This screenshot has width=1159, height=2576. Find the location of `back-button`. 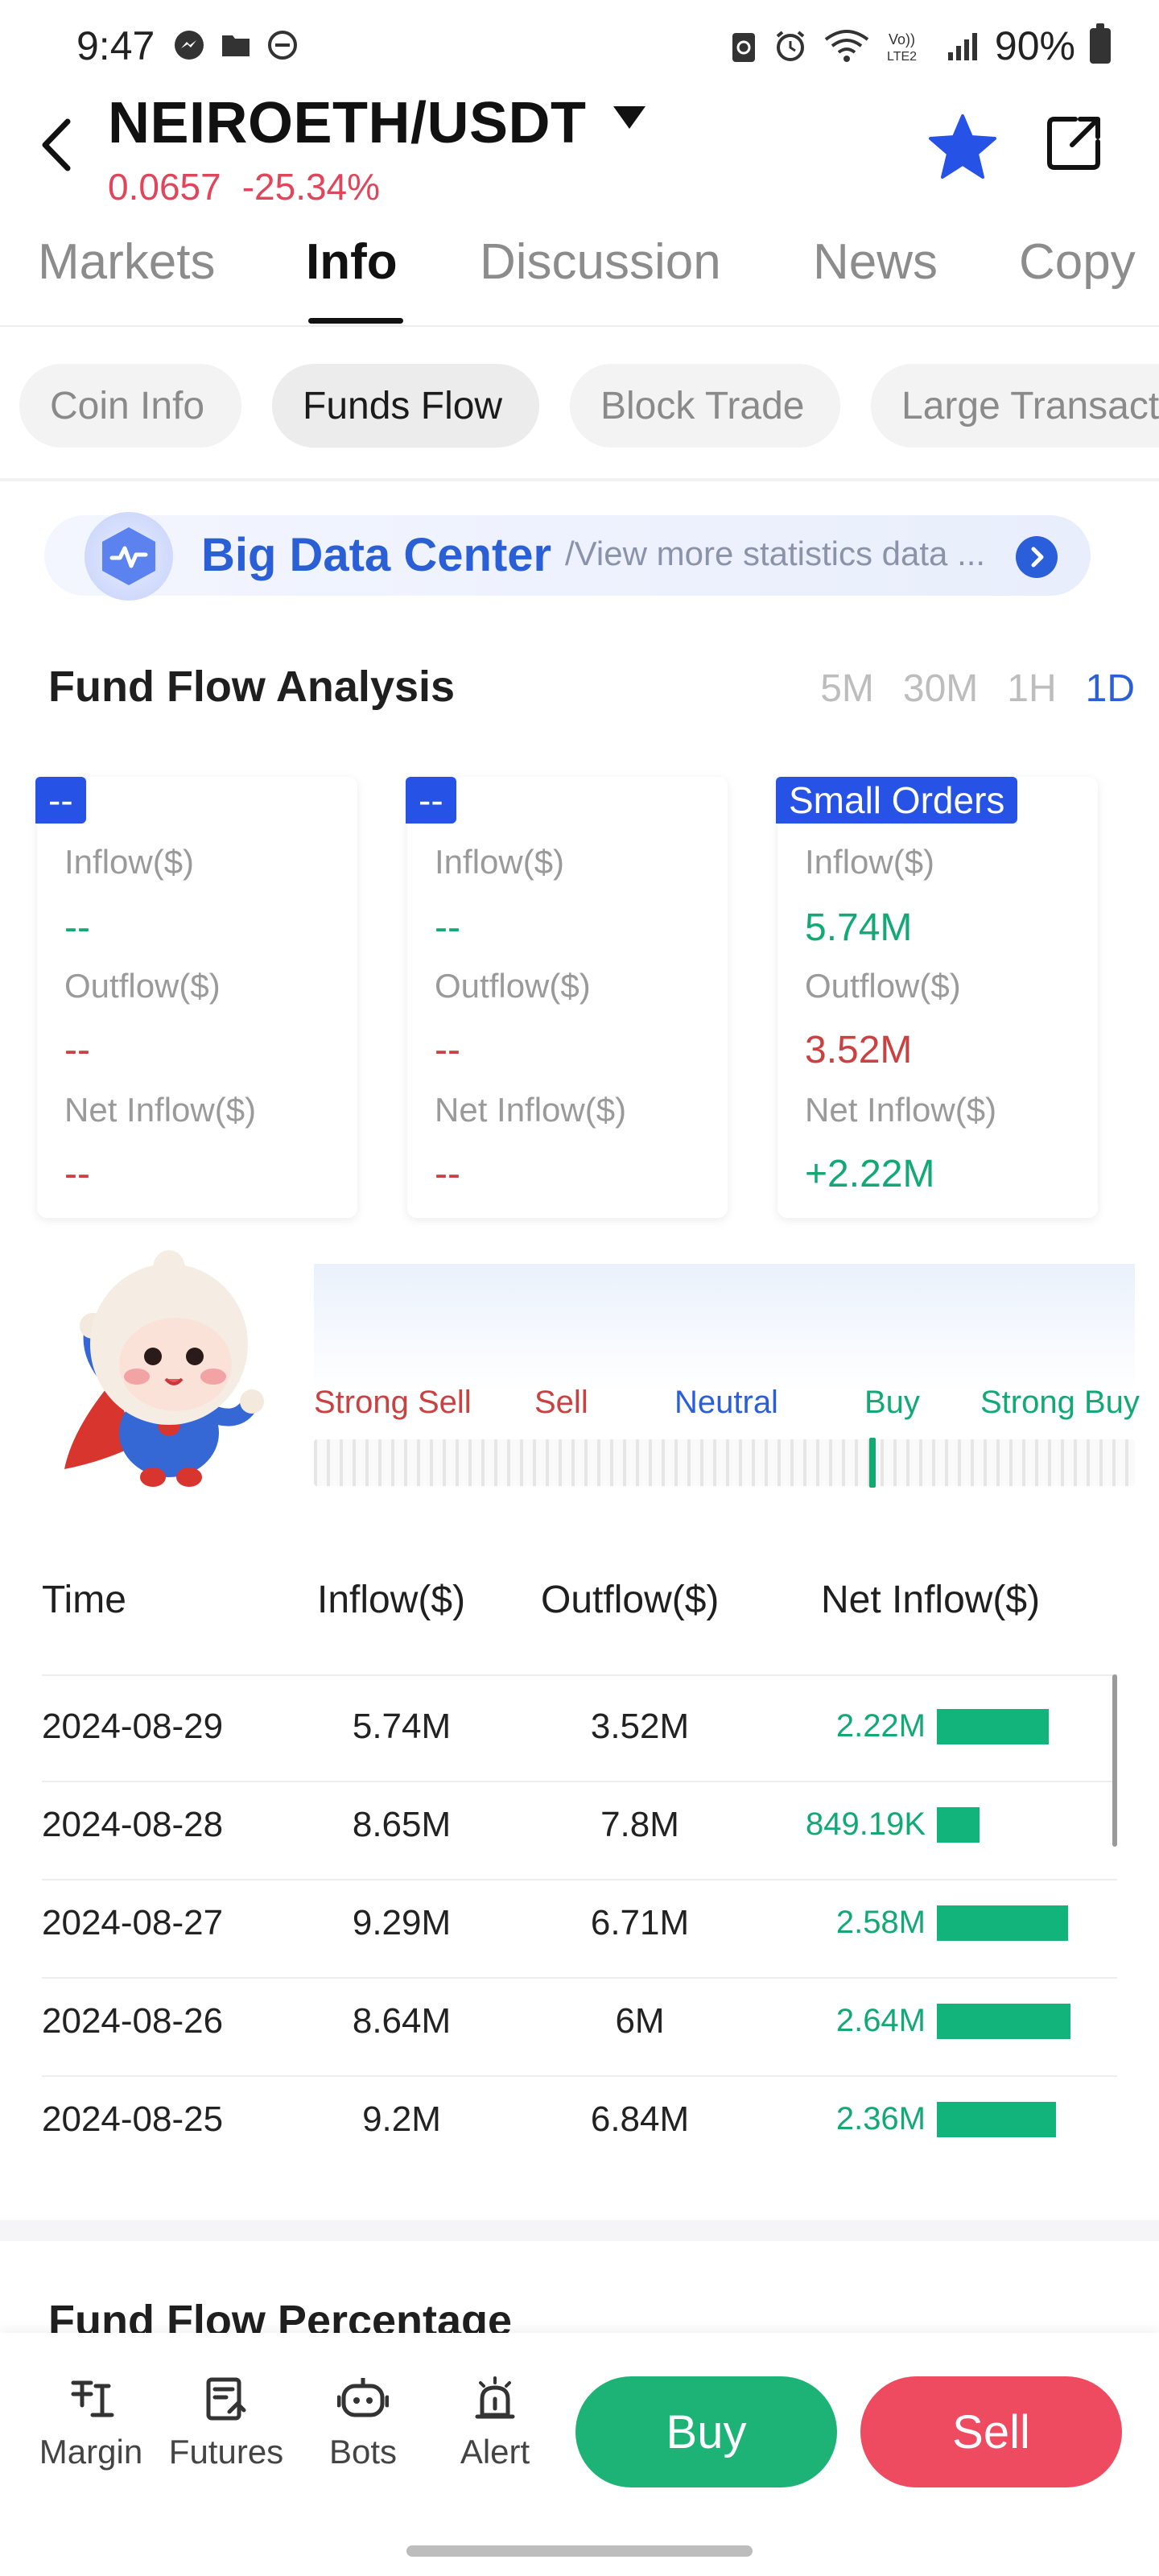

back-button is located at coordinates (56, 145).